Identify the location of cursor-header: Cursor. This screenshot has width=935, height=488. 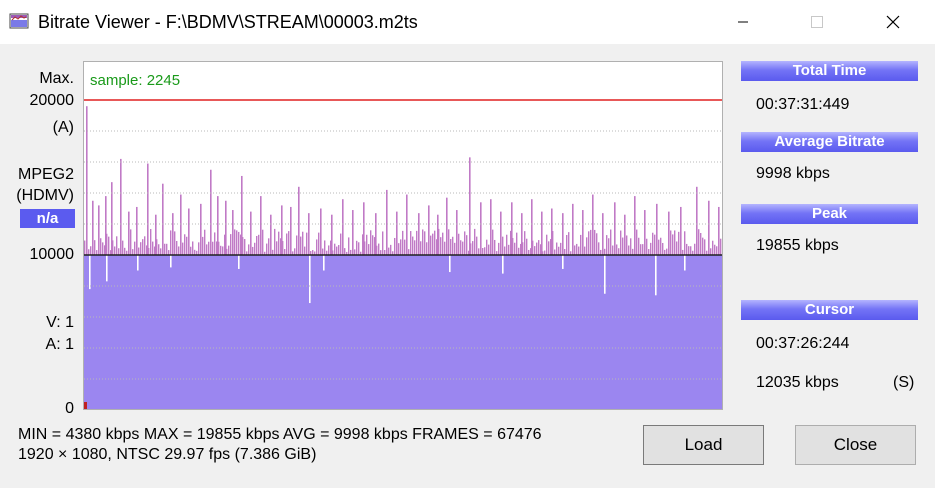
(829, 310).